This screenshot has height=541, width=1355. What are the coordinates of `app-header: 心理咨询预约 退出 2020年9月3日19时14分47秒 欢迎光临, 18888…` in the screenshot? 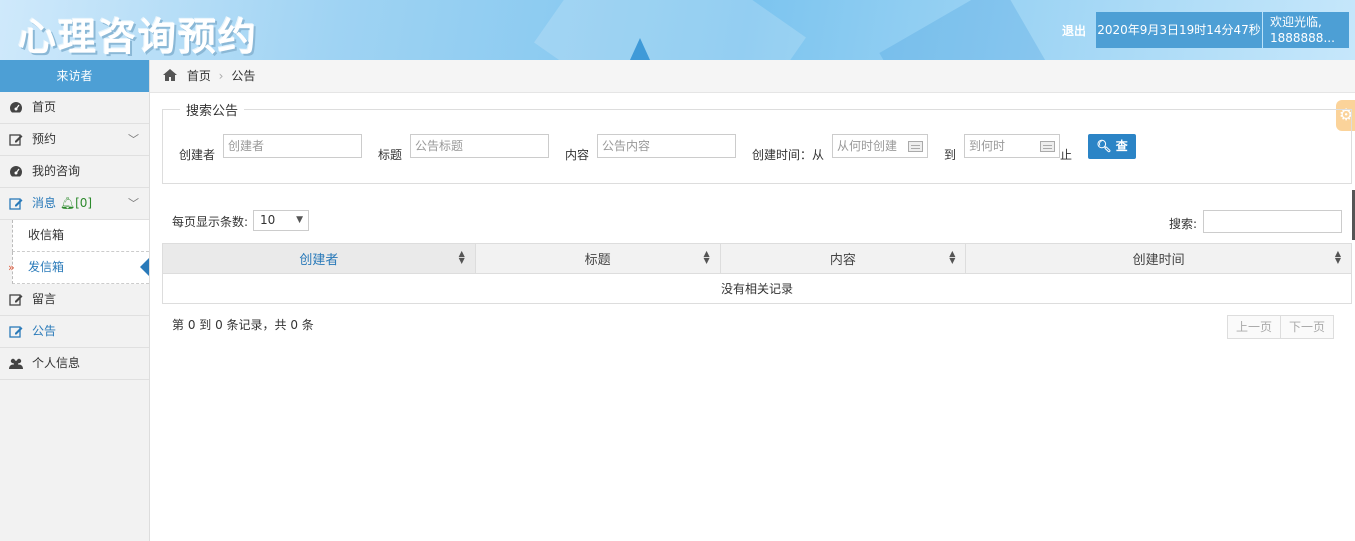 It's located at (677, 30).